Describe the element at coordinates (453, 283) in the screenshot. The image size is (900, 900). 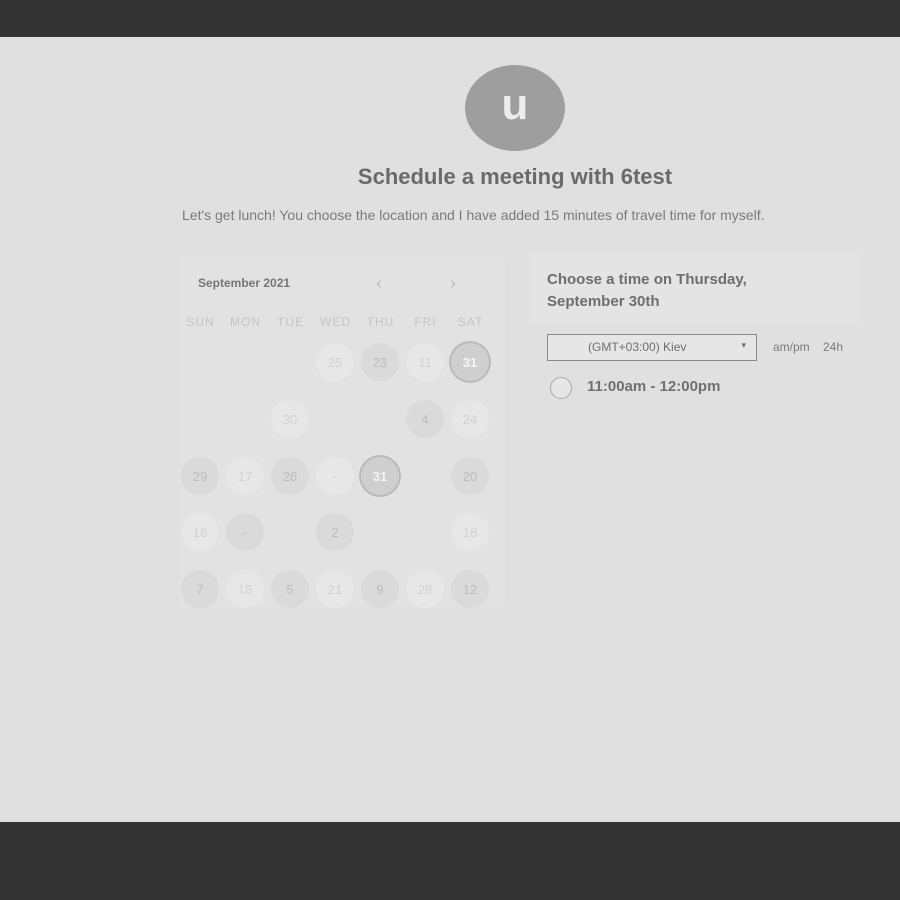
I see `next-month-button: ›` at that location.